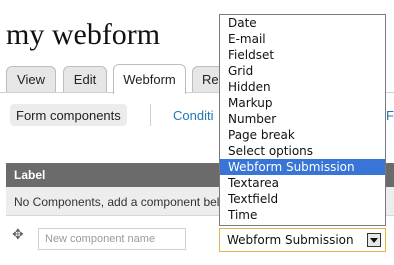  Describe the element at coordinates (302, 23) in the screenshot. I see `dropdown-option-date: Date` at that location.